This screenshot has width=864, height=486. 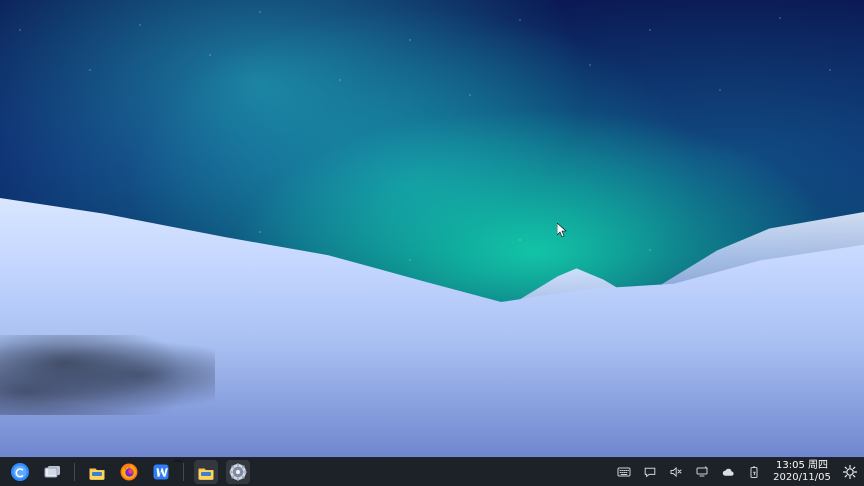 I want to click on settings-icon, so click(x=238, y=472).